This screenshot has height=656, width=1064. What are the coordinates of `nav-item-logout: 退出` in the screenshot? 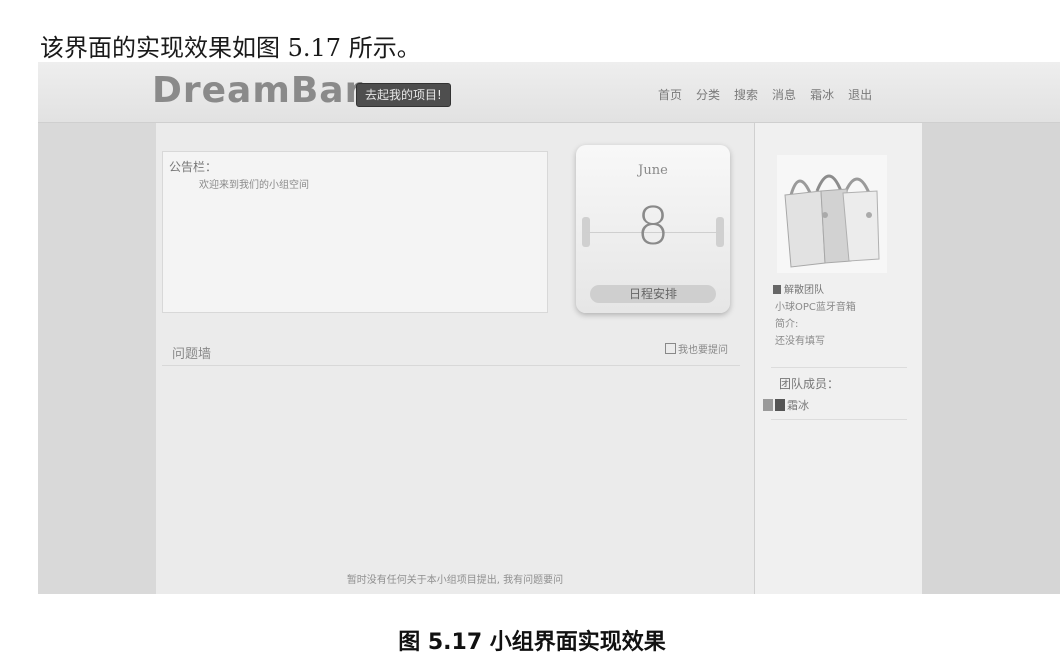 It's located at (860, 94).